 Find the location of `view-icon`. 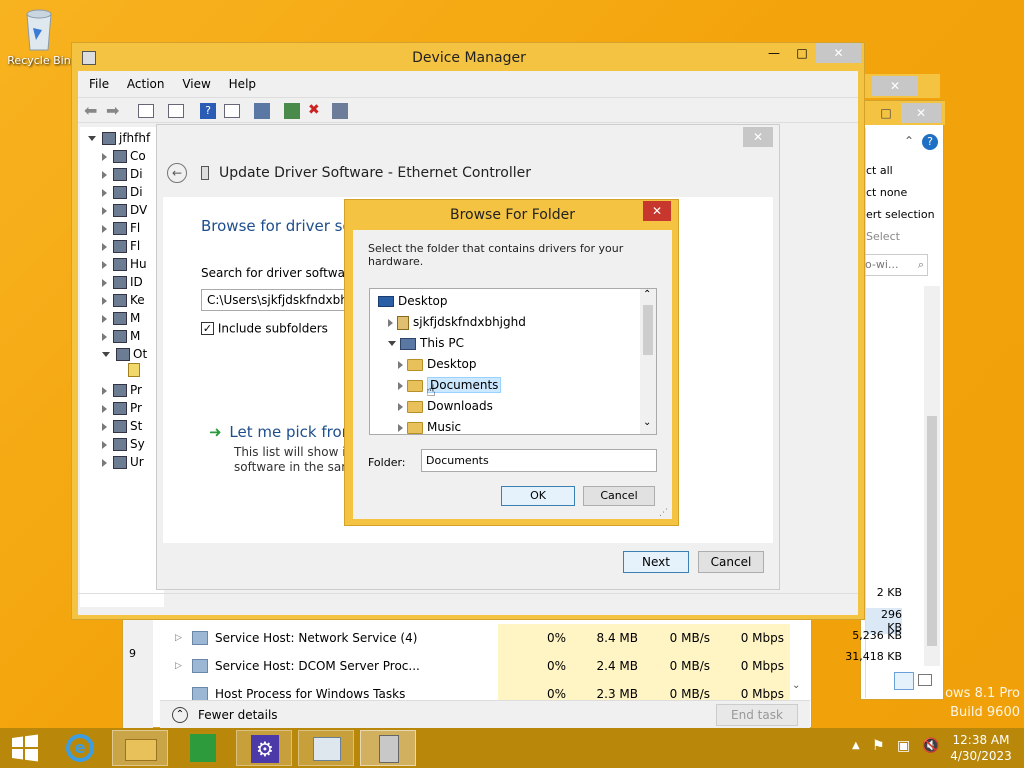

view-icon is located at coordinates (232, 111).